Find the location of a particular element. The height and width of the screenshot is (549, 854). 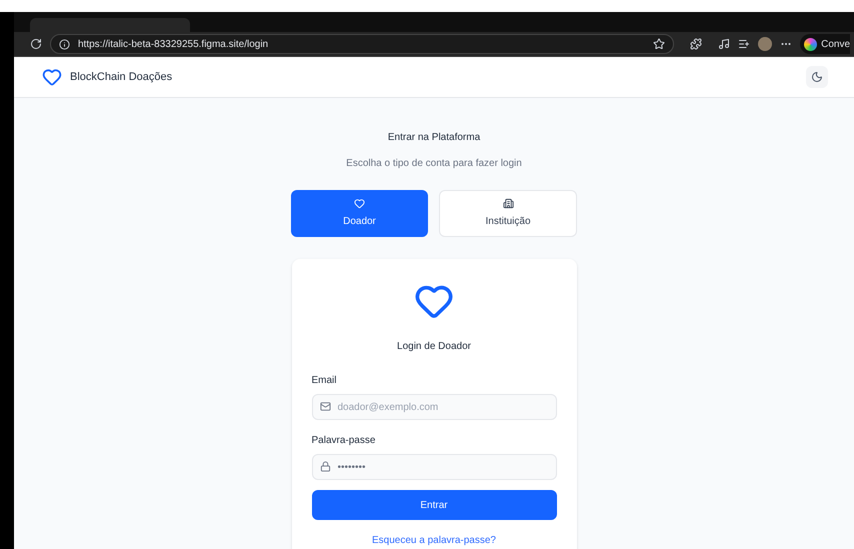

theme-toggle is located at coordinates (817, 77).